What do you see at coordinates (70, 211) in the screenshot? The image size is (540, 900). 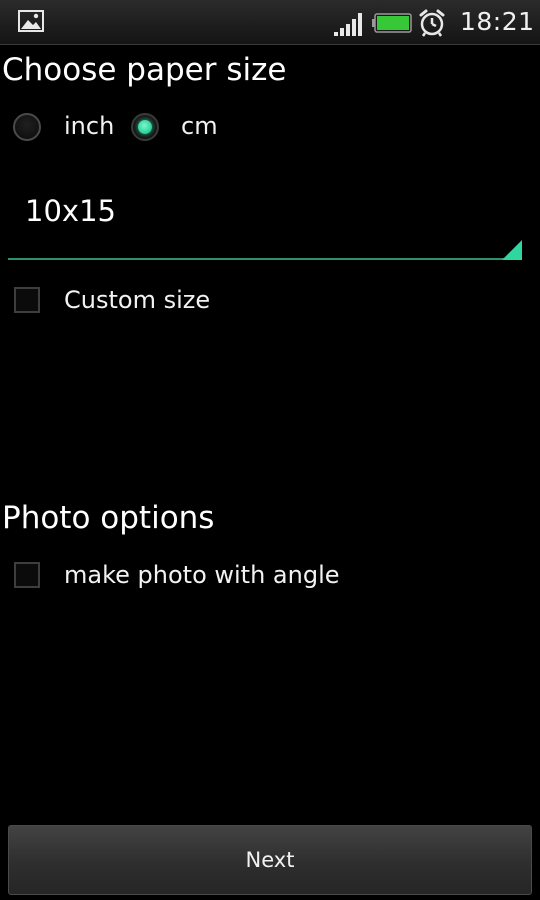 I see `paper-size-value: 10x15` at bounding box center [70, 211].